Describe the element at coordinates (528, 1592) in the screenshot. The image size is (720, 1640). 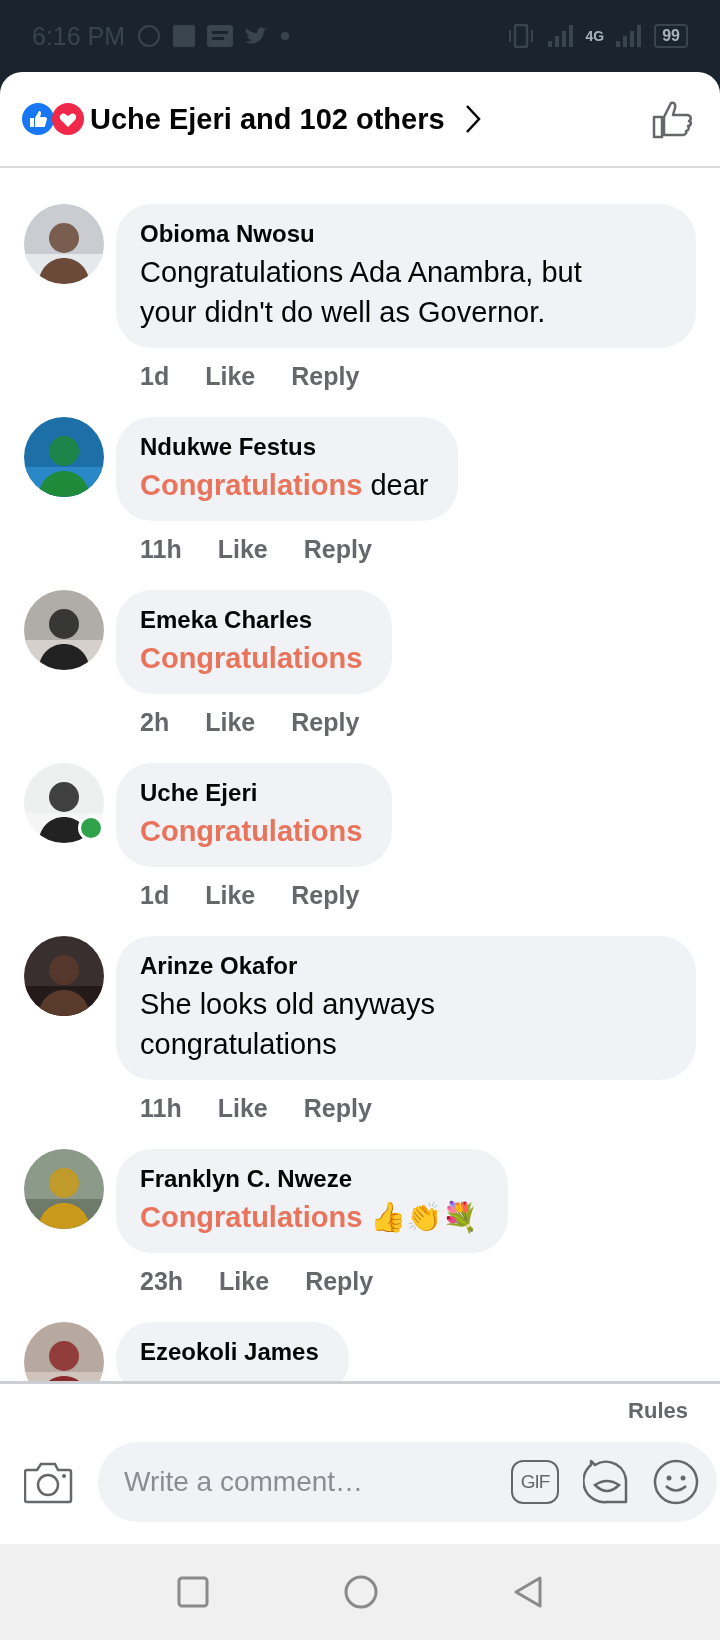
I see `back-button` at that location.